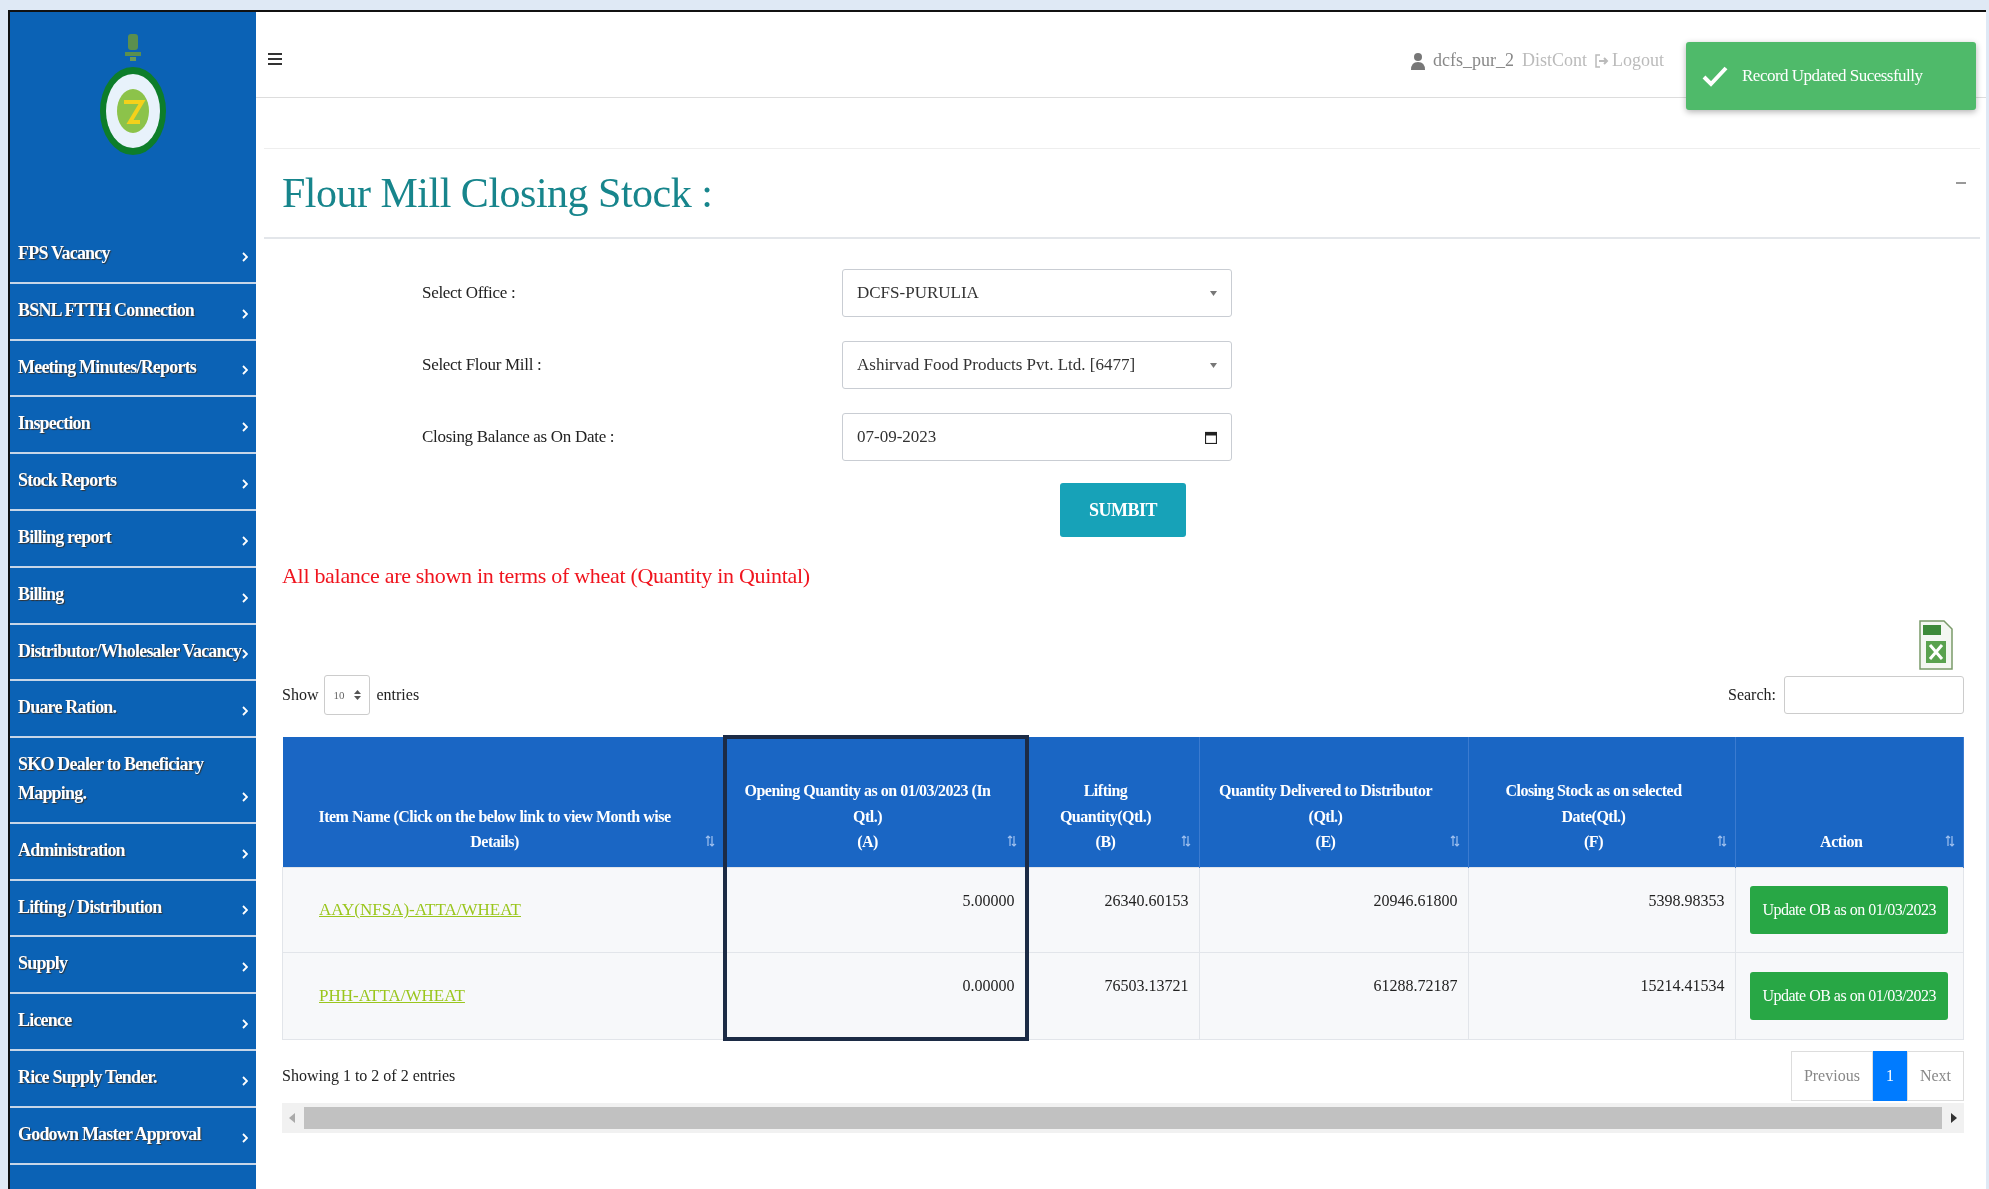 The height and width of the screenshot is (1189, 1989). What do you see at coordinates (1123, 1118) in the screenshot?
I see `horizontal-scrollbar` at bounding box center [1123, 1118].